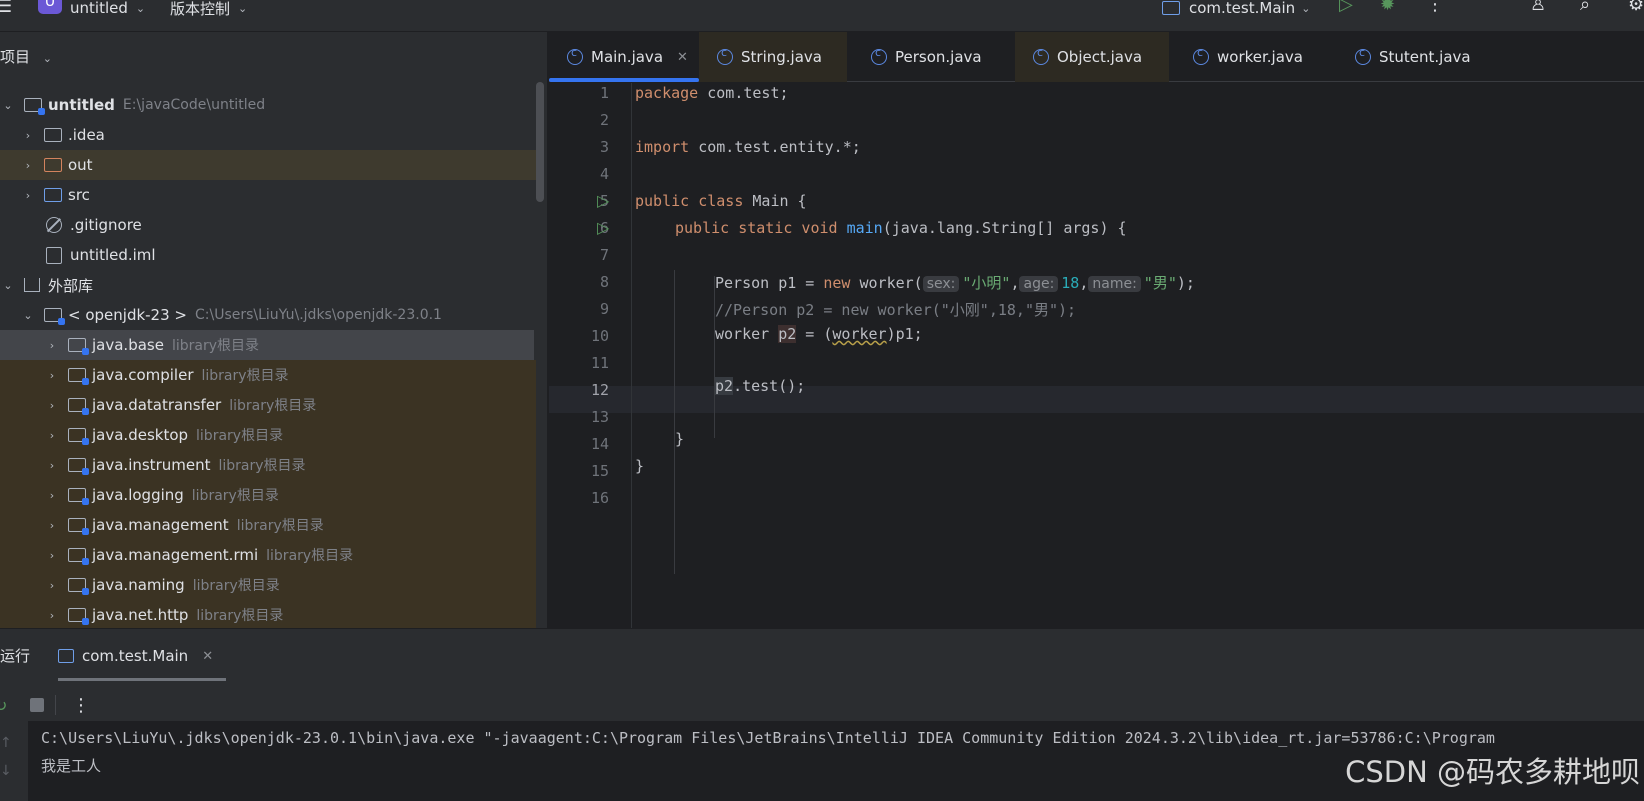  What do you see at coordinates (267, 345) in the screenshot?
I see `tree-item-java-base: › java.base library根目录` at bounding box center [267, 345].